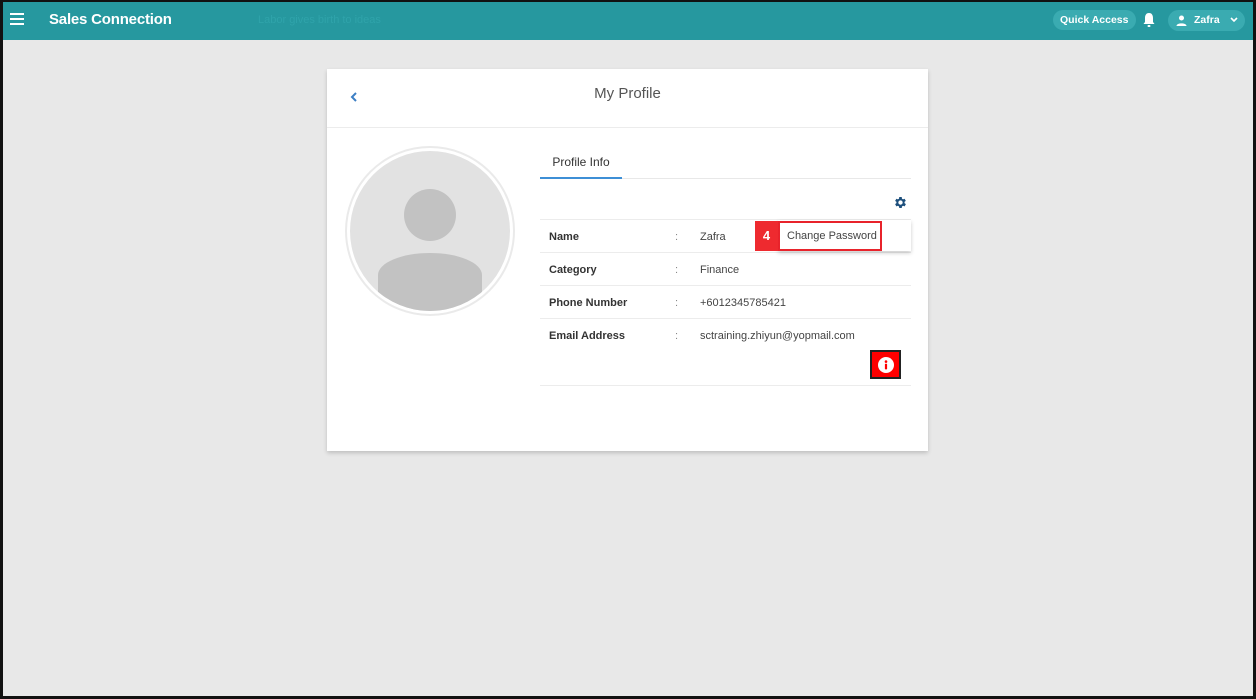 The image size is (1256, 699). I want to click on card-header: My Profile, so click(627, 98).